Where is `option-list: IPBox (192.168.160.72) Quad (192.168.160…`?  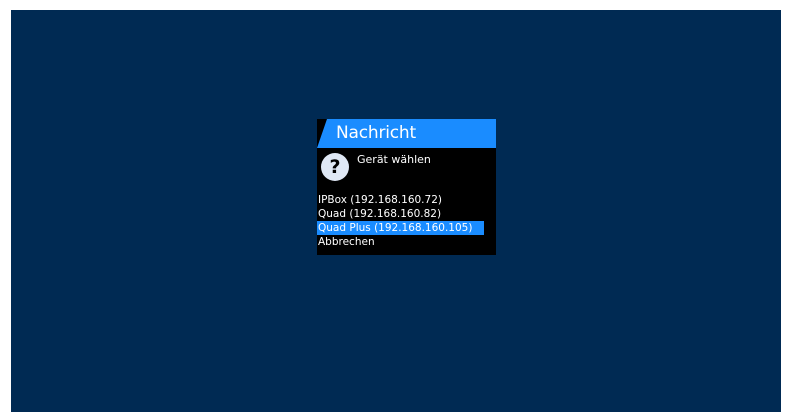
option-list: IPBox (192.168.160.72) Quad (192.168.160… is located at coordinates (406, 221).